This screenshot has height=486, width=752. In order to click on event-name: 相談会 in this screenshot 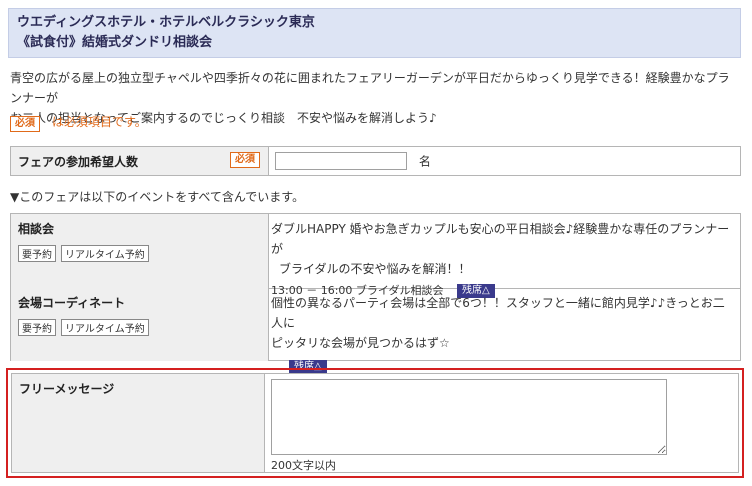, I will do `click(36, 229)`.